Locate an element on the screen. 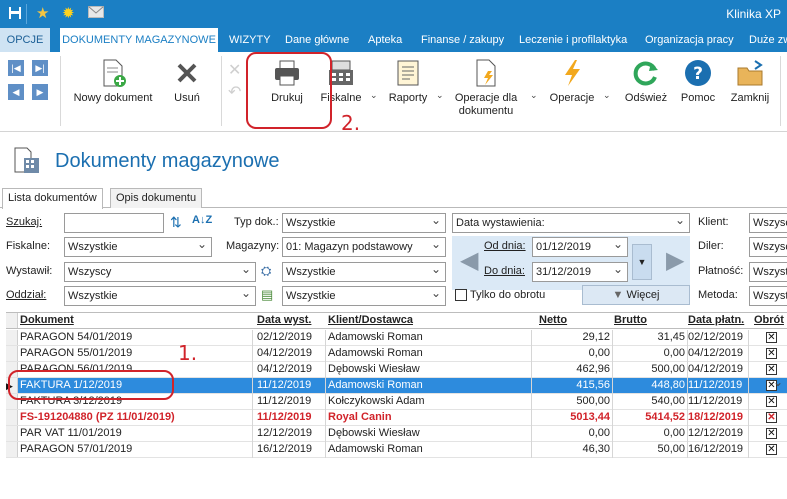  branch-select: Wszystkie is located at coordinates (160, 296).